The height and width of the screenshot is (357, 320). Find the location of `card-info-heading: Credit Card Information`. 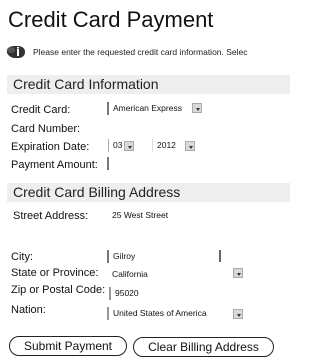

card-info-heading: Credit Card Information is located at coordinates (86, 84).